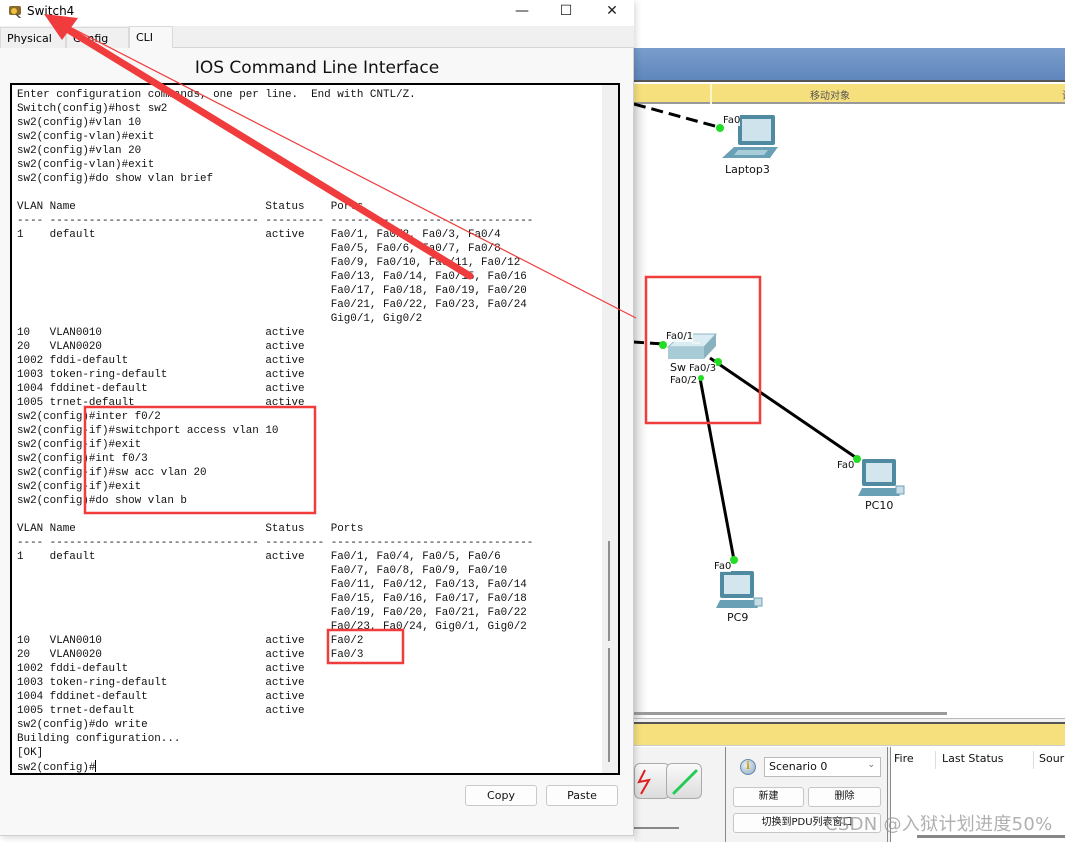 This screenshot has width=1065, height=842. I want to click on info-icon: i, so click(748, 767).